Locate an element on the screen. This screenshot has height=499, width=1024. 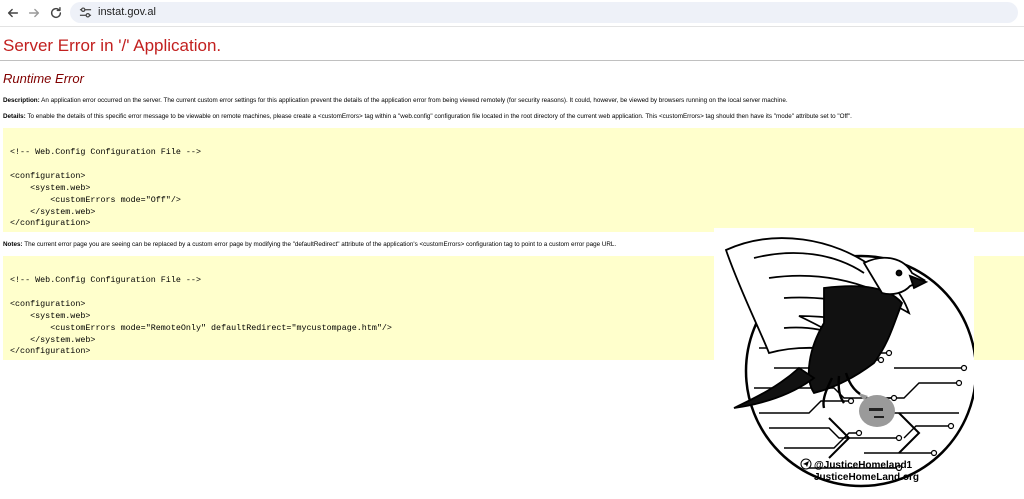
reload-button is located at coordinates (56, 13).